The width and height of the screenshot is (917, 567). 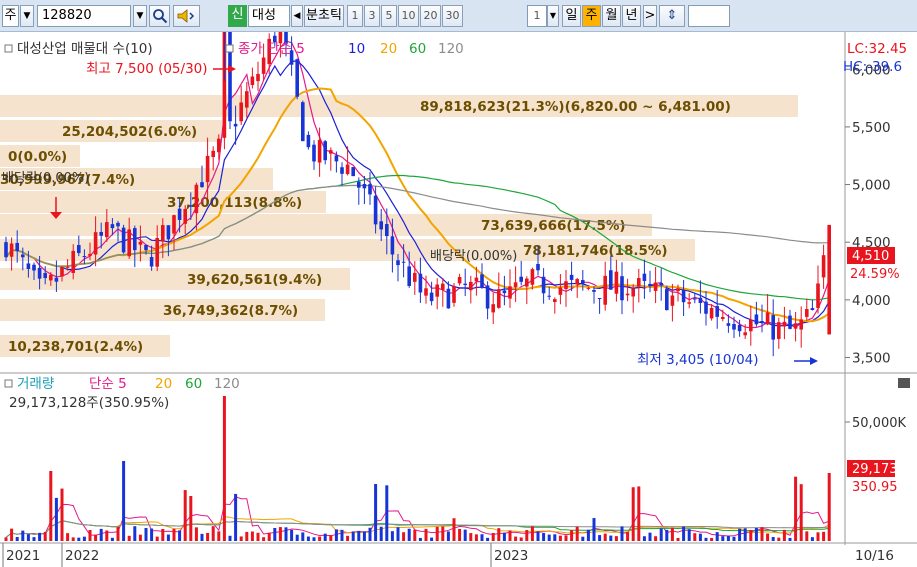 What do you see at coordinates (408, 16) in the screenshot?
I see `interval-10-button: 10` at bounding box center [408, 16].